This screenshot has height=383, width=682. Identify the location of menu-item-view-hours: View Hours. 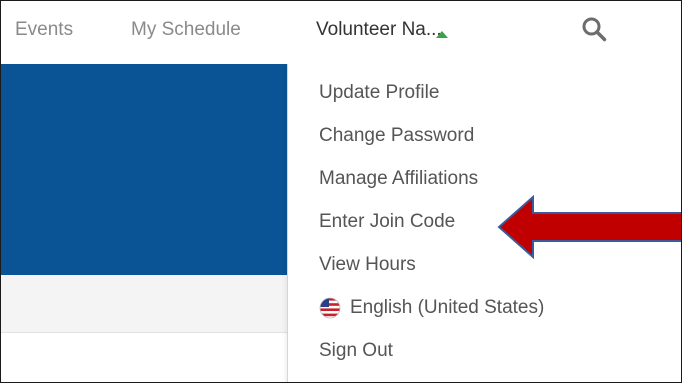
(367, 265).